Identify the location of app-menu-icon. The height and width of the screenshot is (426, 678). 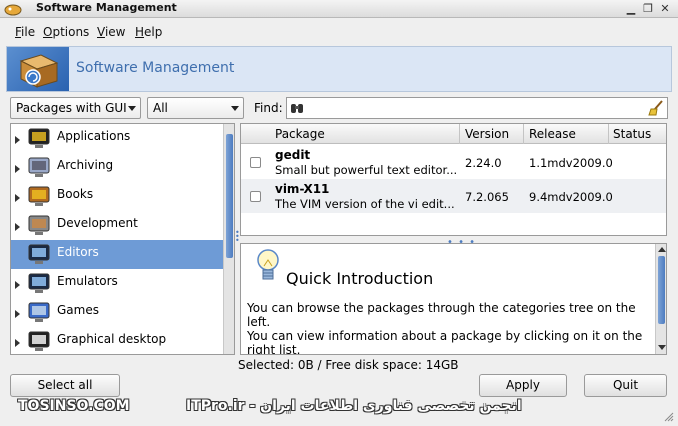
(13, 9).